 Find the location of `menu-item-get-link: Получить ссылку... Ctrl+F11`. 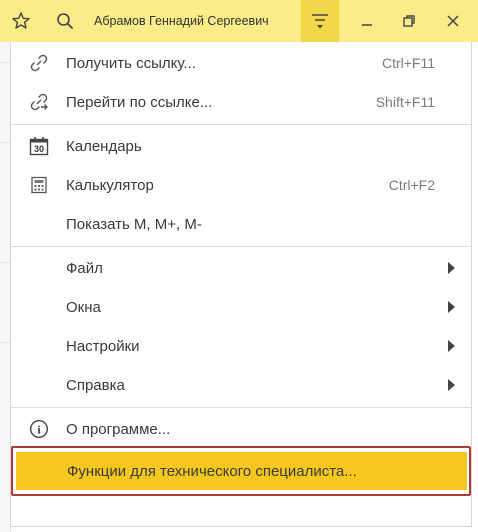

menu-item-get-link: Получить ссылку... Ctrl+F11 is located at coordinates (241, 63).